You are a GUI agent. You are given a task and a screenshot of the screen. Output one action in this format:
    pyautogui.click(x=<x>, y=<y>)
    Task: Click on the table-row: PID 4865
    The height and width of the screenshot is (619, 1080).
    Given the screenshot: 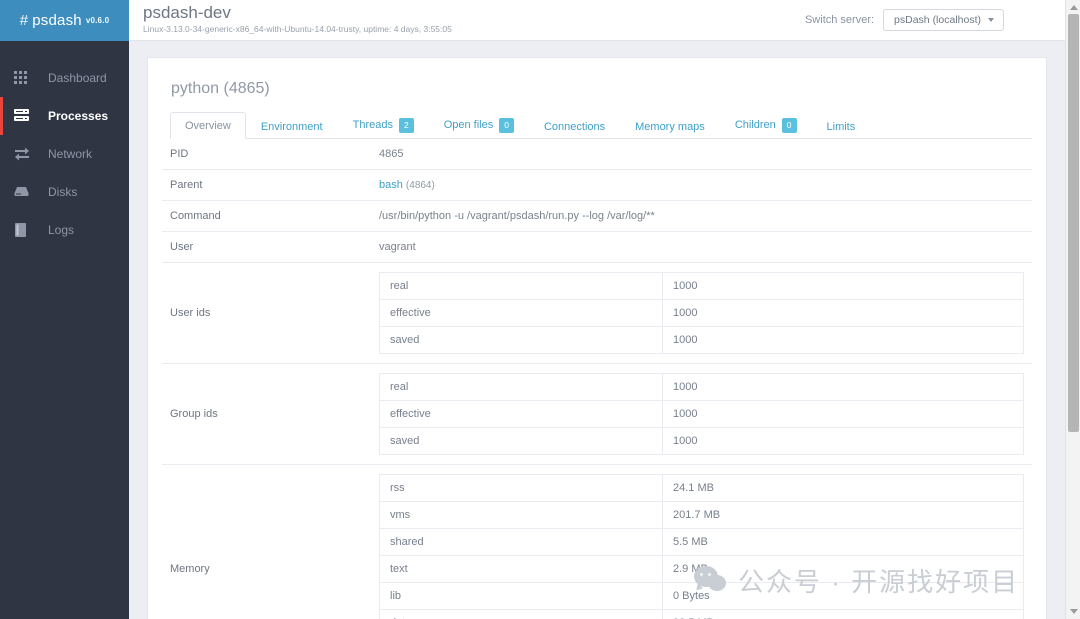 What is the action you would take?
    pyautogui.click(x=597, y=154)
    